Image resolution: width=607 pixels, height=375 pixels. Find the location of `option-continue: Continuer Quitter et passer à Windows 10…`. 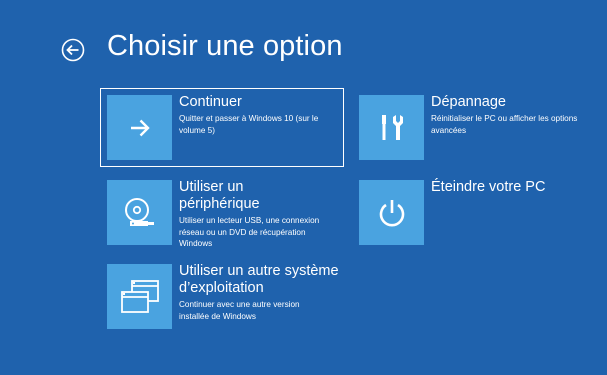

option-continue: Continuer Quitter et passer à Windows 10… is located at coordinates (222, 127).